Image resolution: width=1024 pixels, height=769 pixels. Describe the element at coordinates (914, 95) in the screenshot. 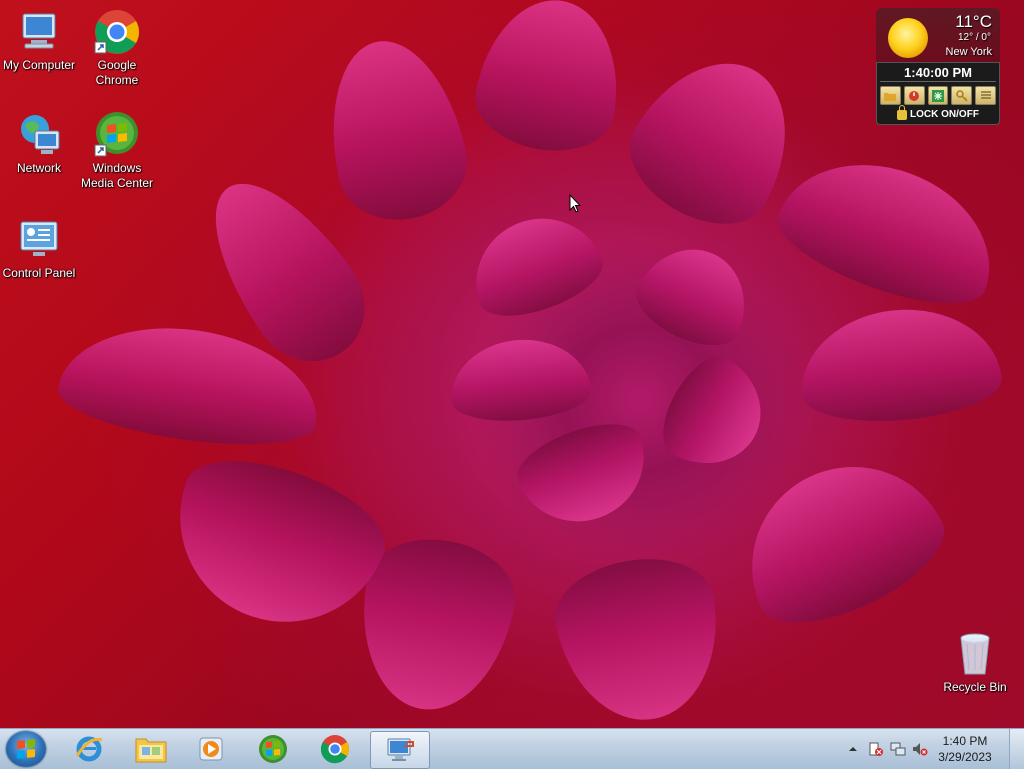

I see `power-icon` at that location.